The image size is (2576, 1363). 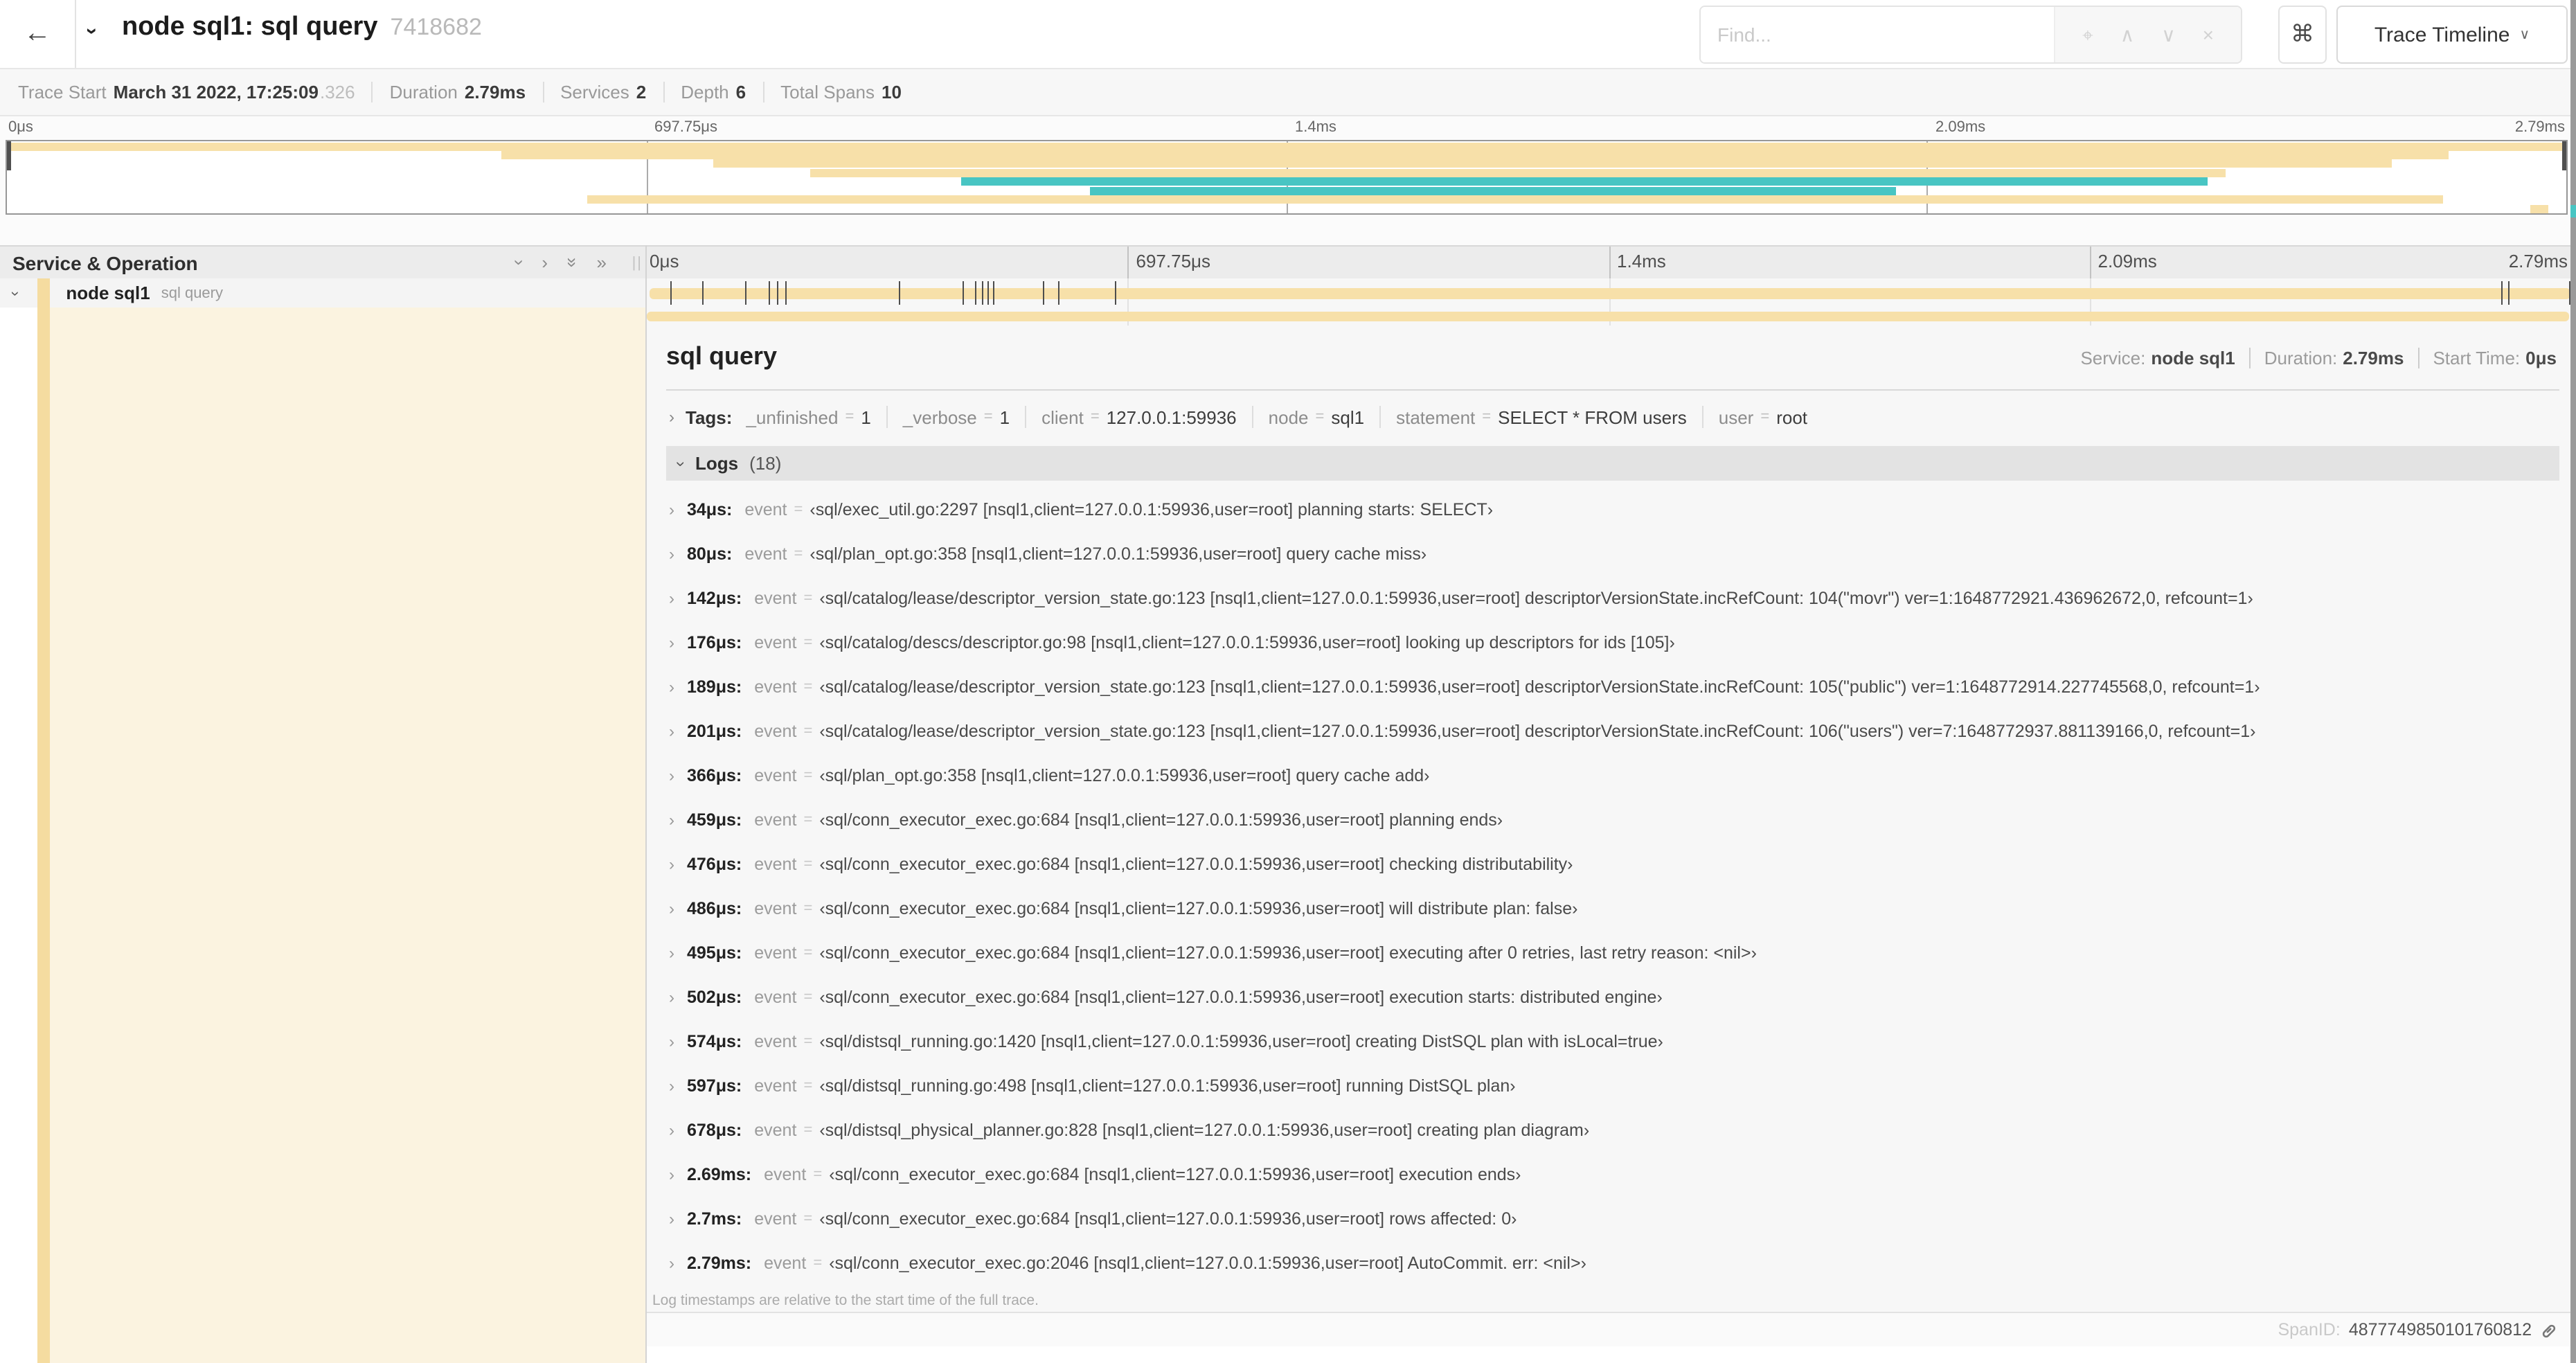 I want to click on expand-one-icon: ›, so click(x=545, y=262).